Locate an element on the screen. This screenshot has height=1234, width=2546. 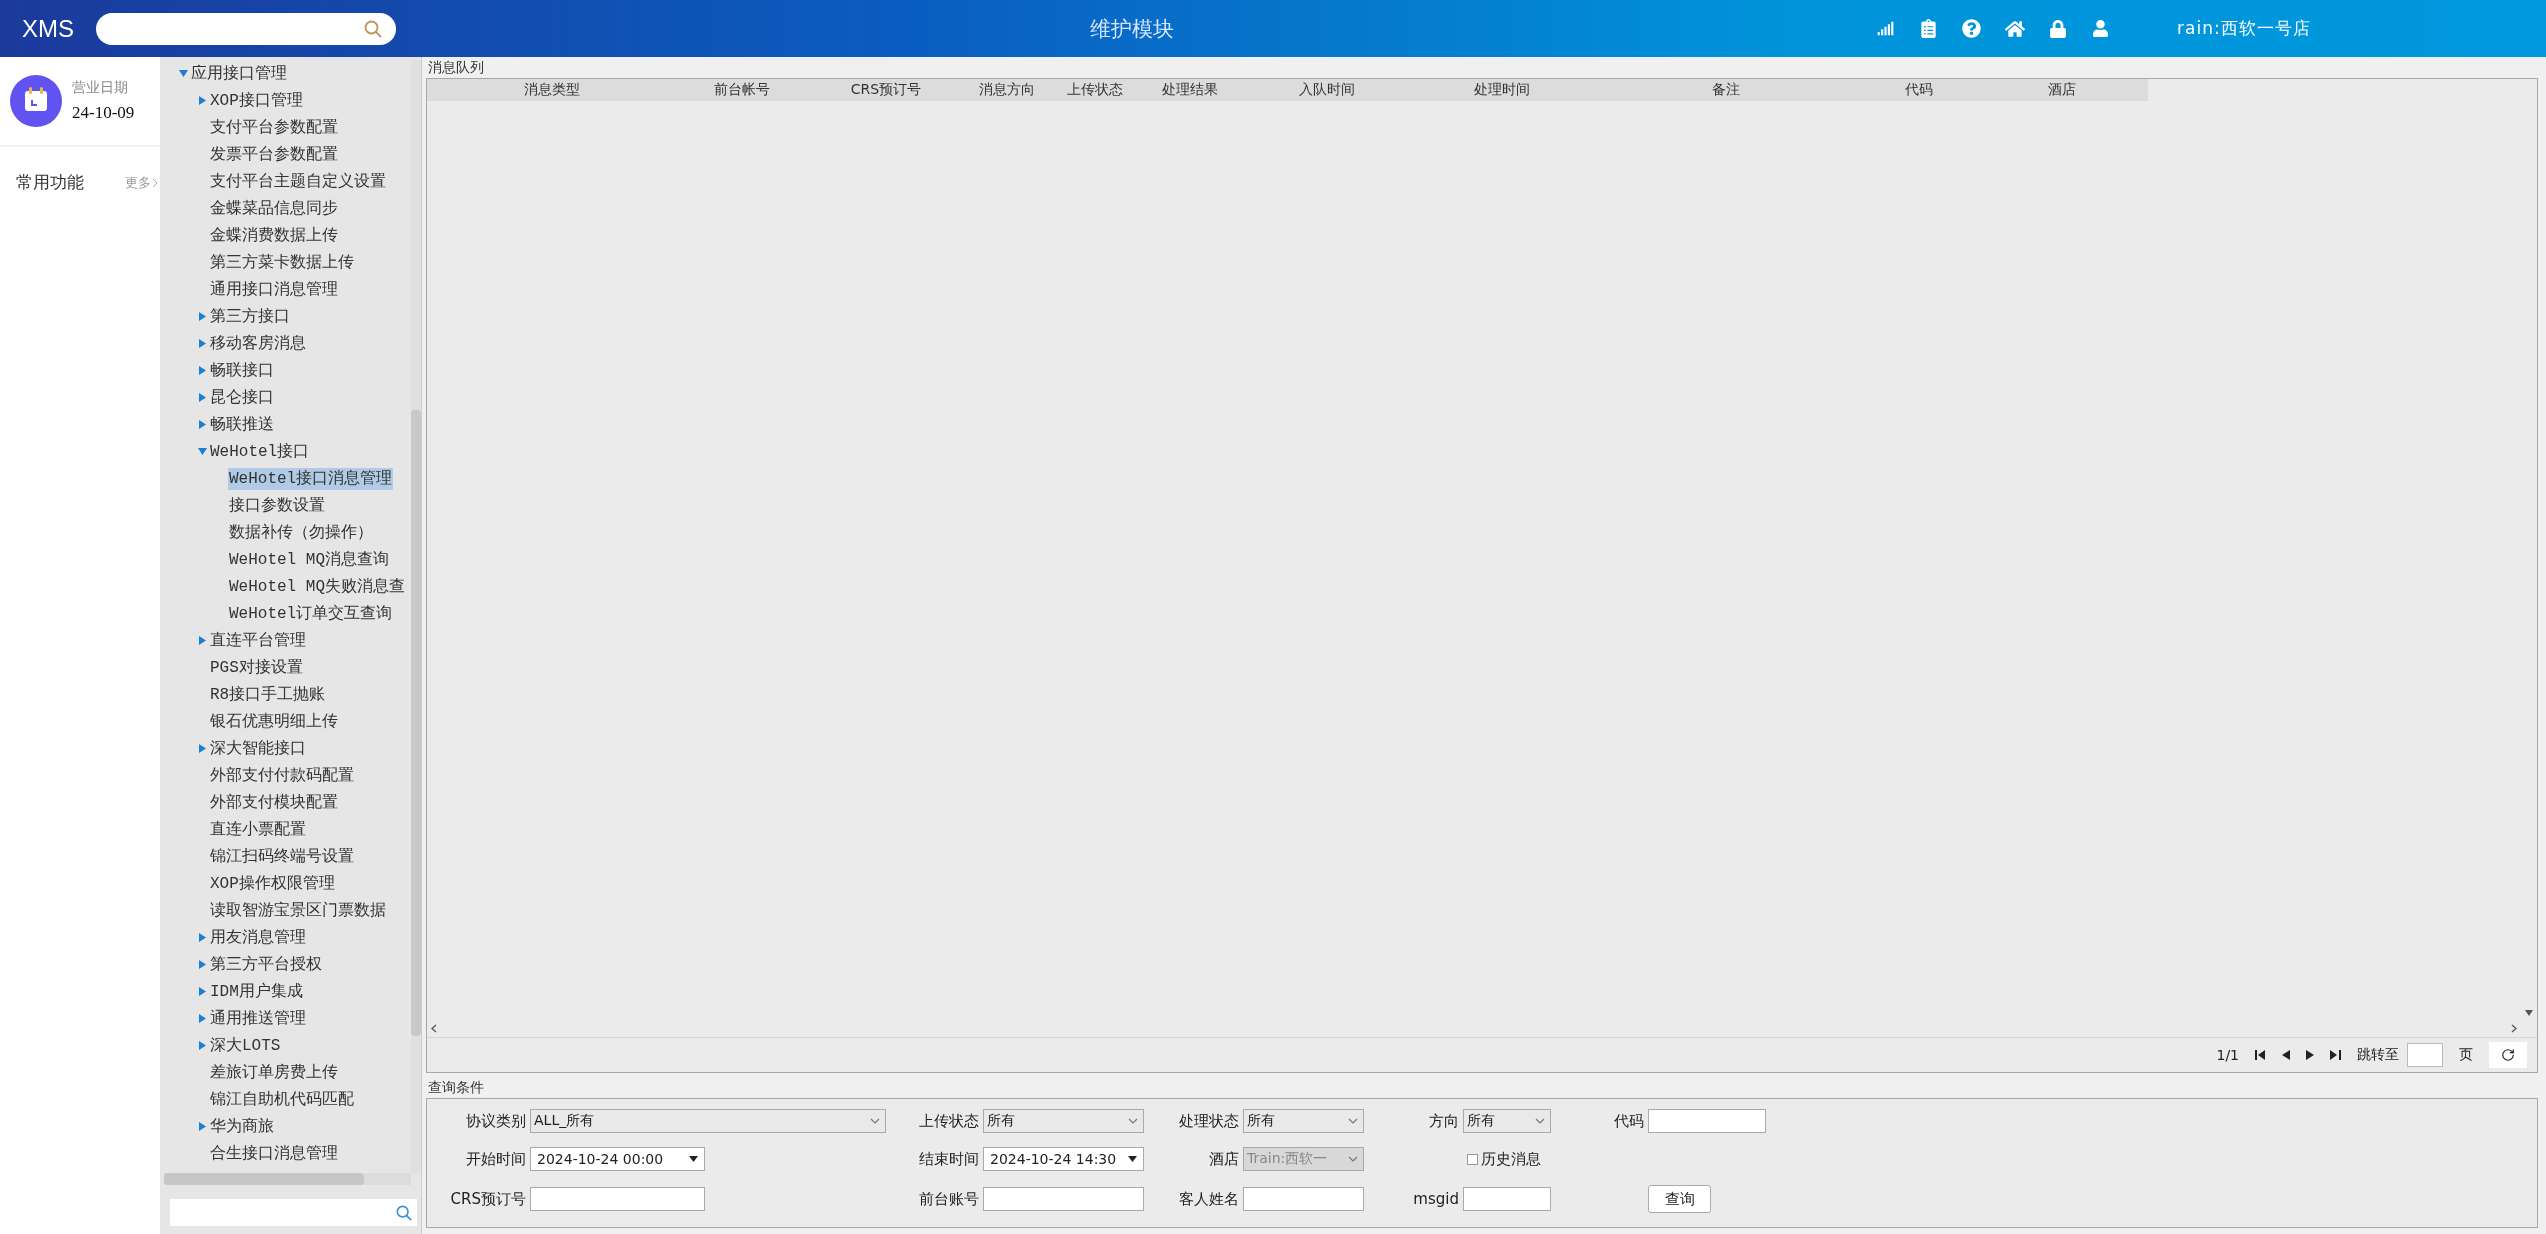
tree-item: 发票平台参数配置 is located at coordinates (274, 154).